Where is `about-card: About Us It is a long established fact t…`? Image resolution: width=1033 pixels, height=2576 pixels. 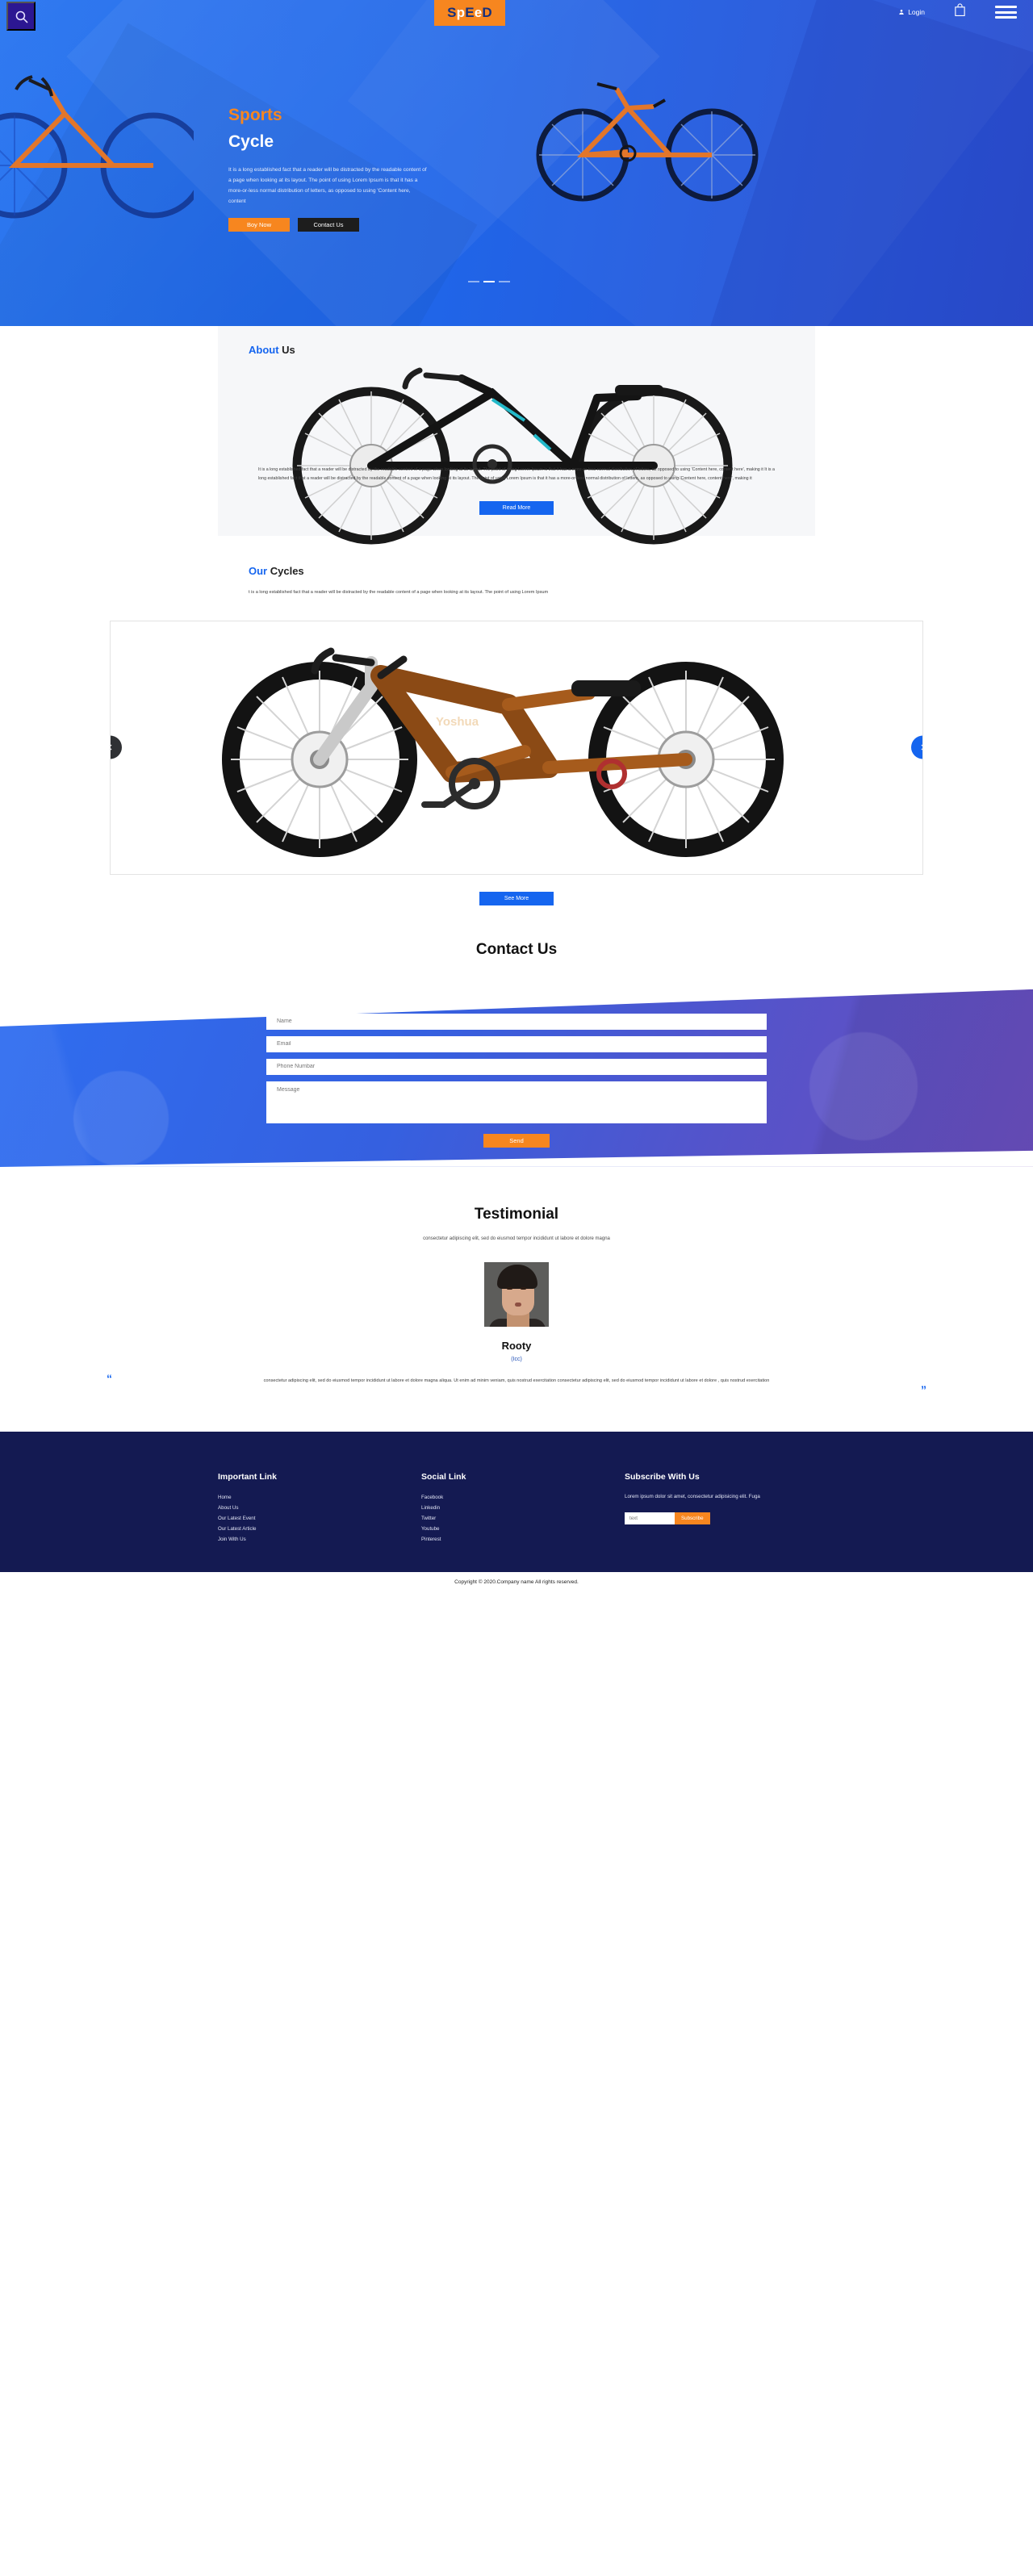
about-card: About Us It is a long established fact t… is located at coordinates (516, 435).